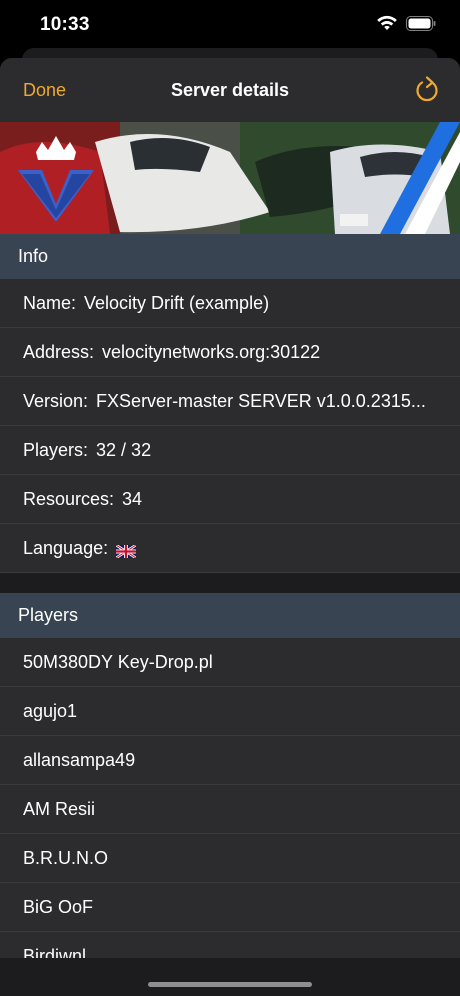  Describe the element at coordinates (230, 450) in the screenshot. I see `info-row-players: Players: 32 / 32` at that location.